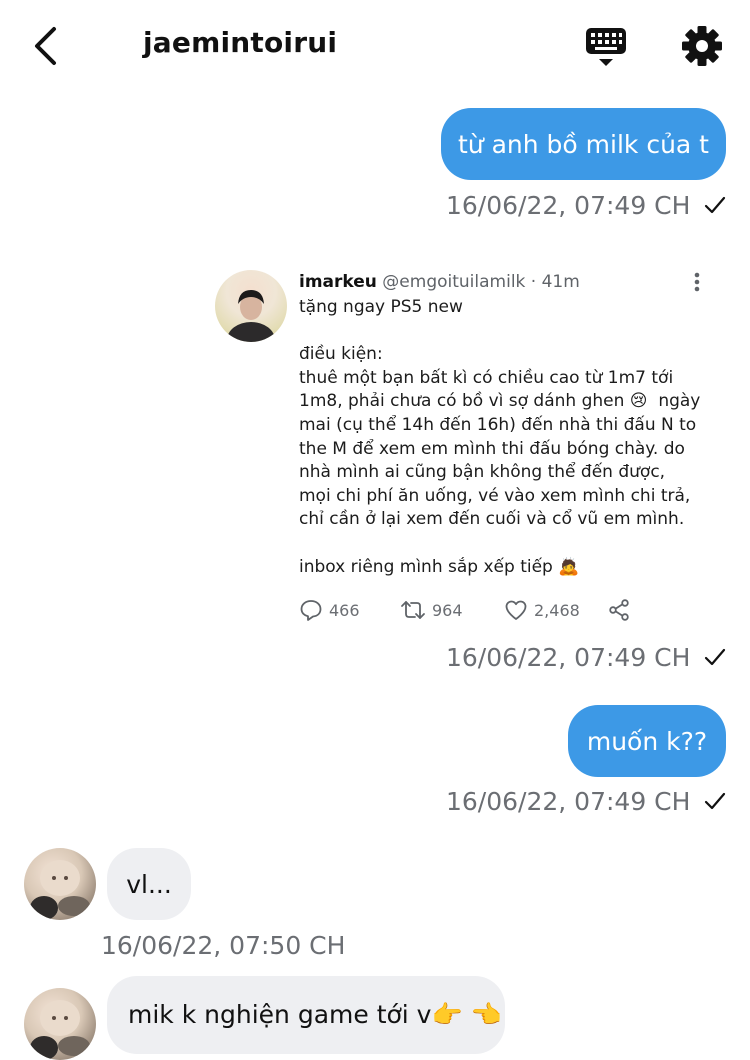 This screenshot has width=750, height=1060. What do you see at coordinates (344, 610) in the screenshot?
I see `reply-count: 466` at bounding box center [344, 610].